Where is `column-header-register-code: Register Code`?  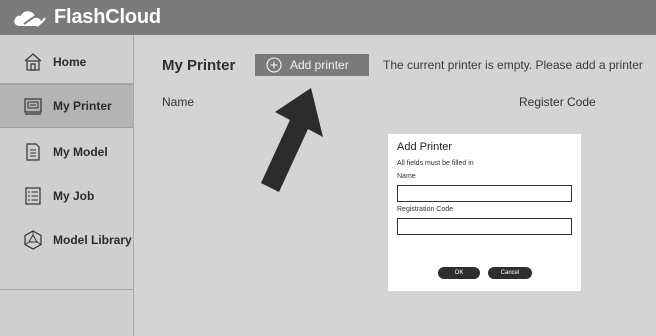 column-header-register-code: Register Code is located at coordinates (557, 102).